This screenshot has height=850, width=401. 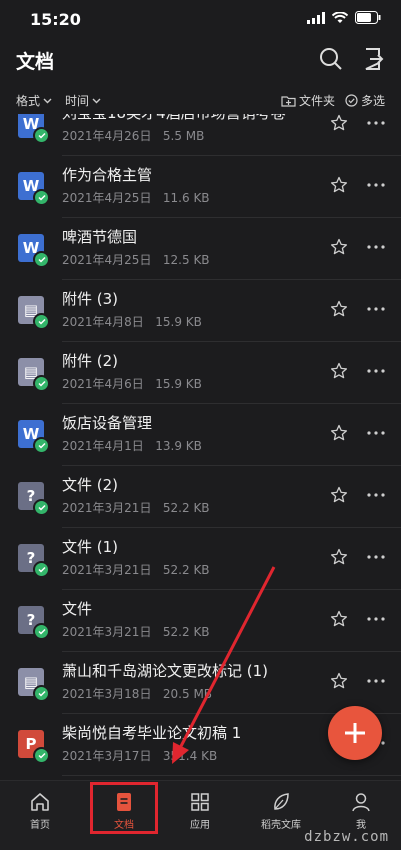 I want to click on file-name: 萧山和千岛湖论文更改标记 (1), so click(x=165, y=671).